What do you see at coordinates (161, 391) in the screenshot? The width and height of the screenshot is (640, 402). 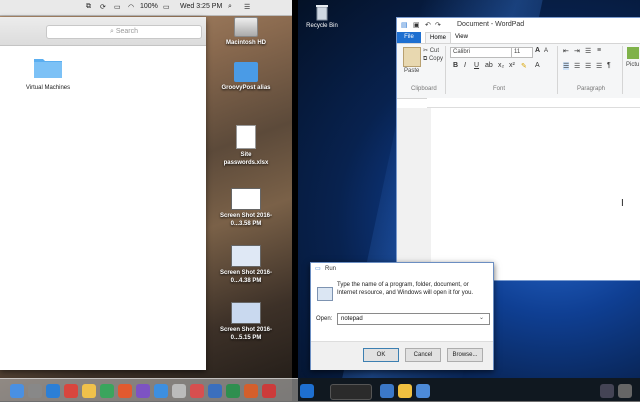 I see `dock-appstore-icon` at bounding box center [161, 391].